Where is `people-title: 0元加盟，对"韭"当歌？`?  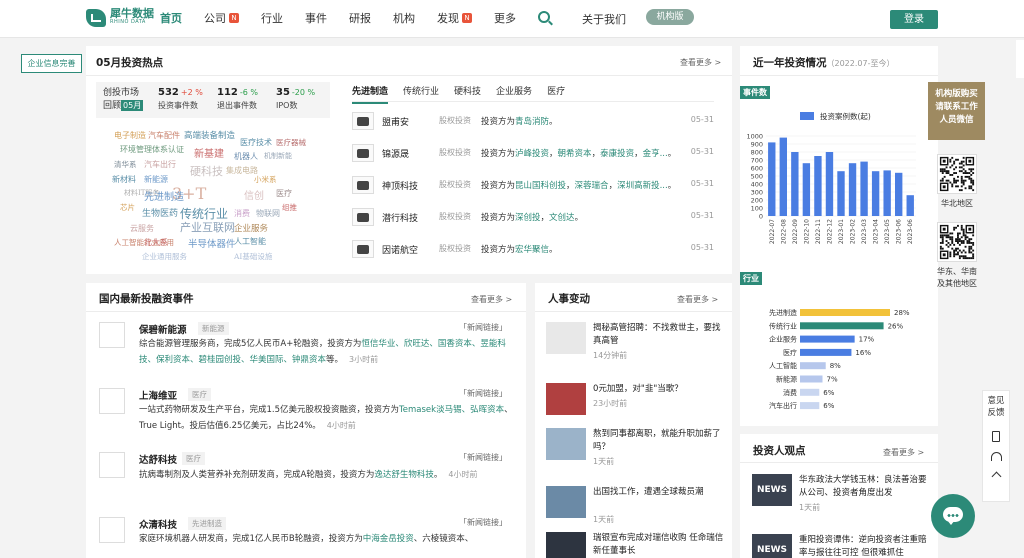
people-title: 0元加盟，对"韭"当歌？ is located at coordinates (659, 389).